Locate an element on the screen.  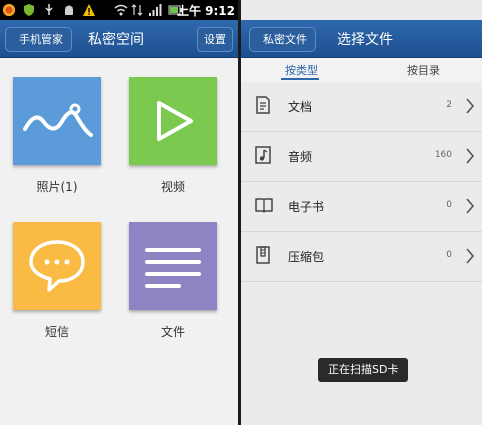
list-item-archive: 压缩包 0 is located at coordinates (361, 257).